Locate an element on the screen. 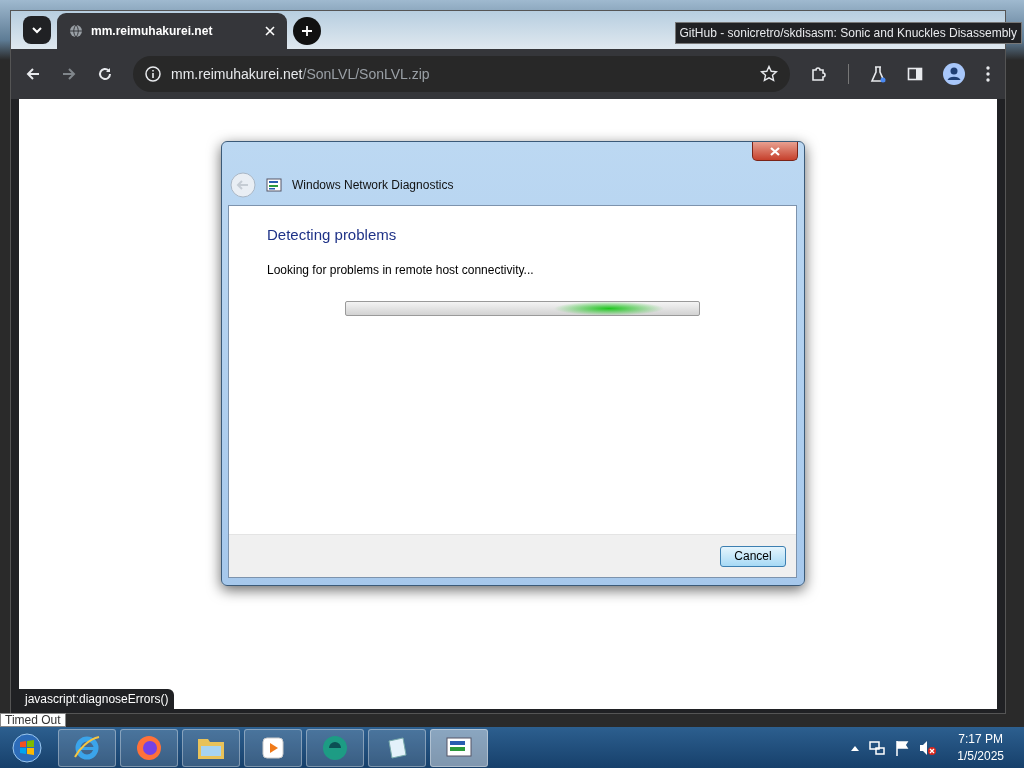  taskbar-tooltip: Timed Out is located at coordinates (33, 720).